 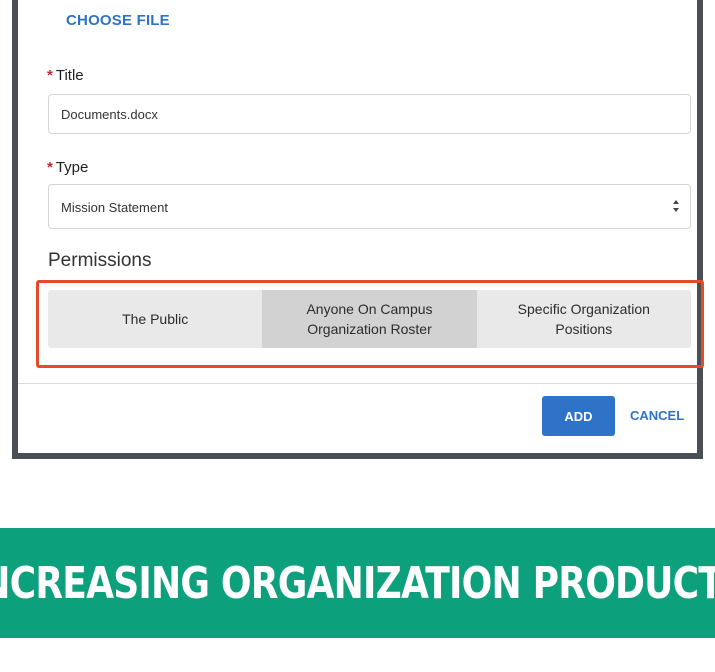 What do you see at coordinates (118, 20) in the screenshot?
I see `choose-file-button: CHOOSE FILE` at bounding box center [118, 20].